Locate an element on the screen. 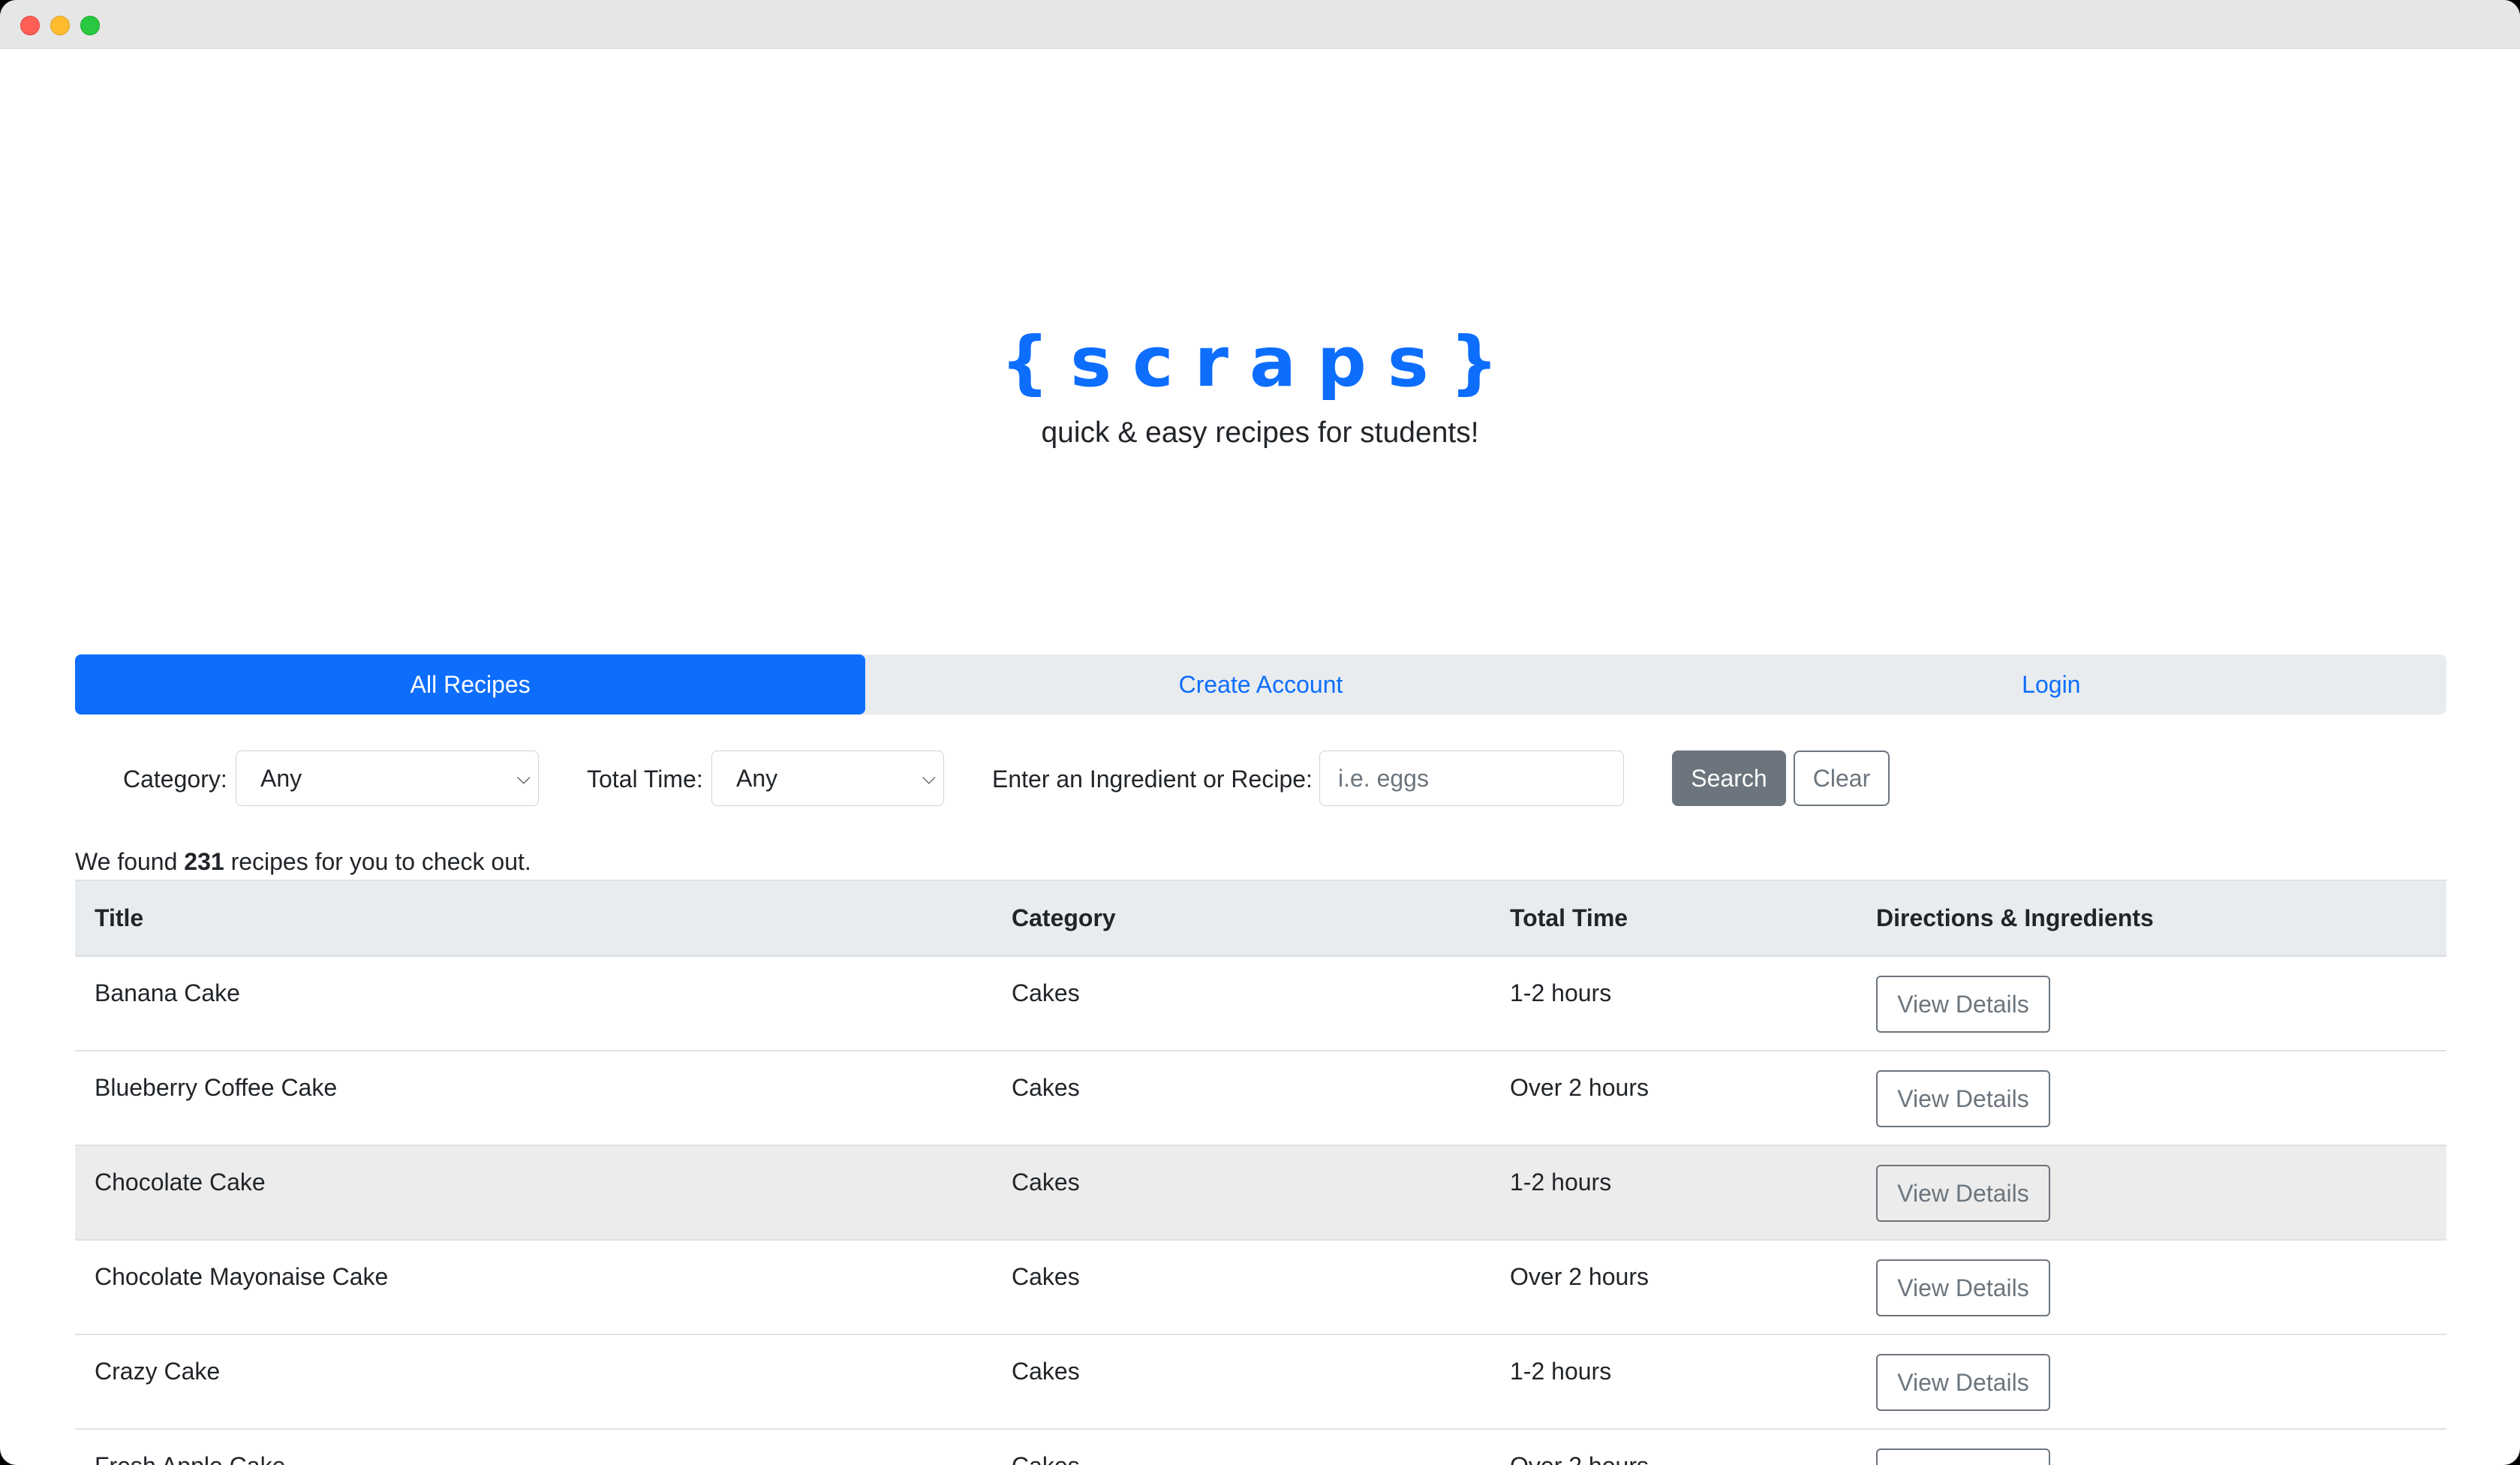 The image size is (2520, 1465). total-time-select: Any ⌵ is located at coordinates (827, 778).